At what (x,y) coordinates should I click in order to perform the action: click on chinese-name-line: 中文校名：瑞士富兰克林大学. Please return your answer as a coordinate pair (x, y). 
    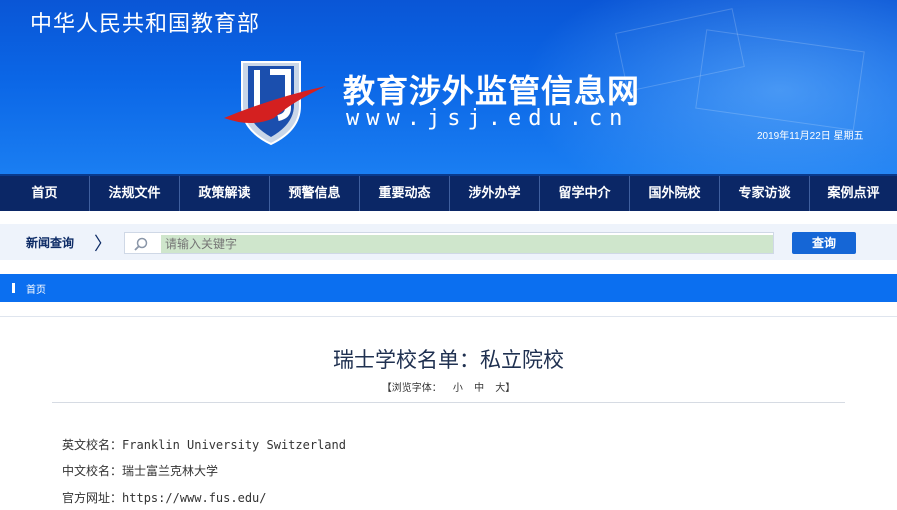
    Looking at the image, I should click on (140, 470).